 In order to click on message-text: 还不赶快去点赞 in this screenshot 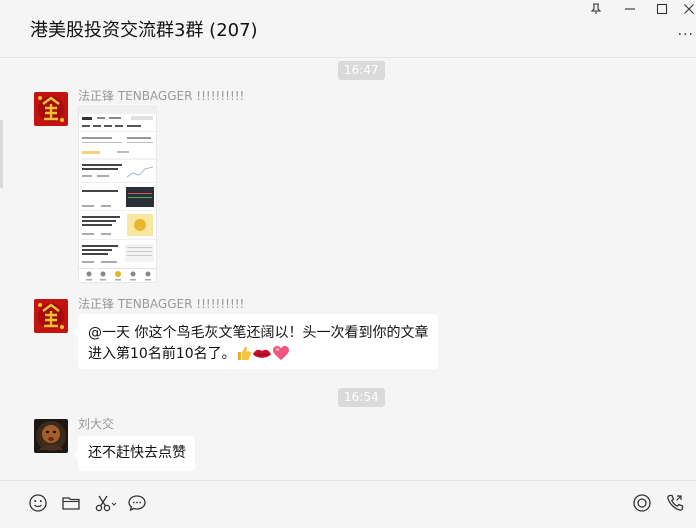, I will do `click(137, 453)`.